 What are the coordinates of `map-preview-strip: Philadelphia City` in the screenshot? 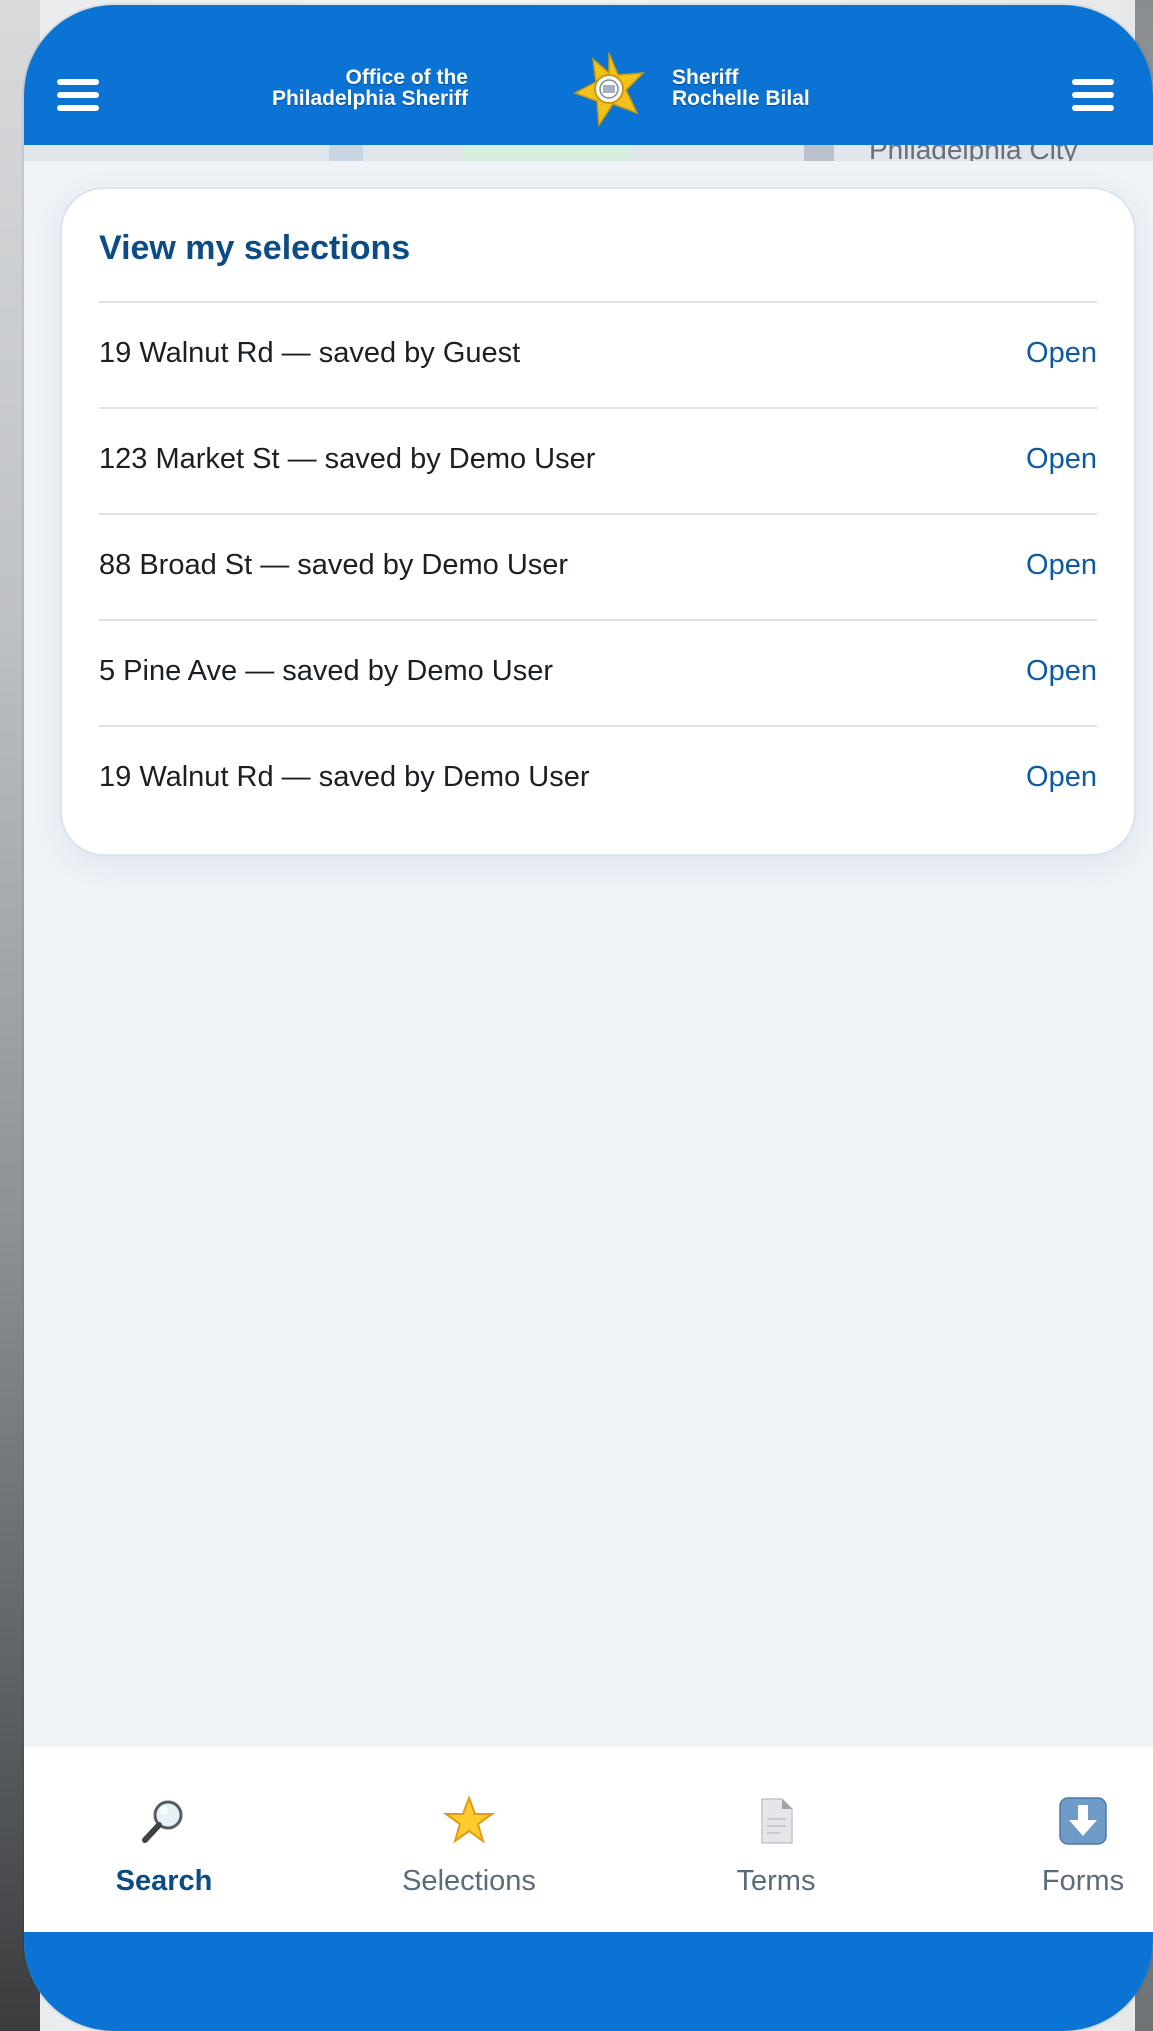 It's located at (588, 153).